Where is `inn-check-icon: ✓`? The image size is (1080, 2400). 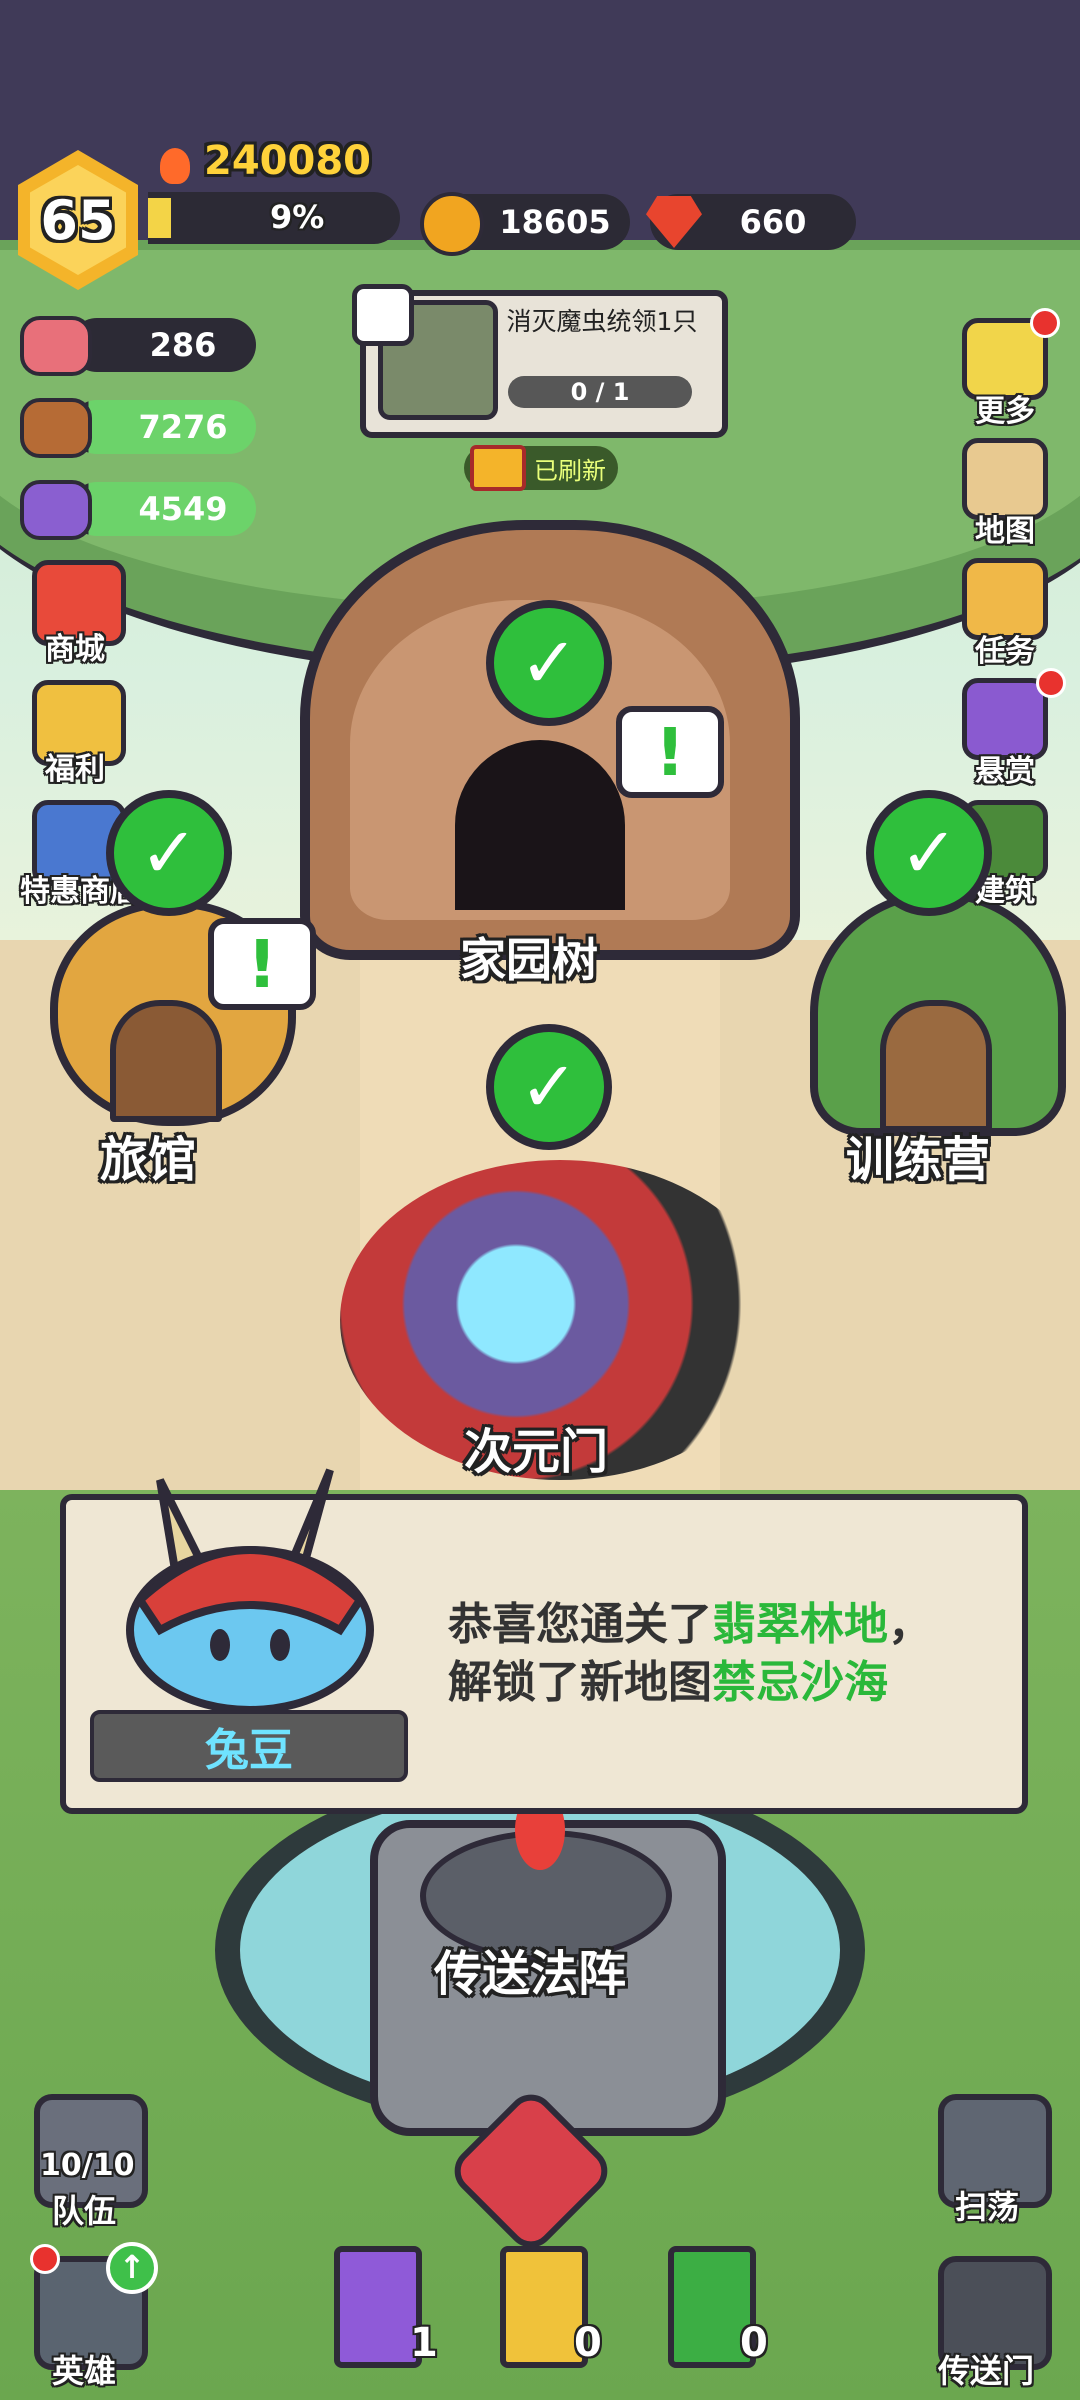
inn-check-icon: ✓ is located at coordinates (169, 853).